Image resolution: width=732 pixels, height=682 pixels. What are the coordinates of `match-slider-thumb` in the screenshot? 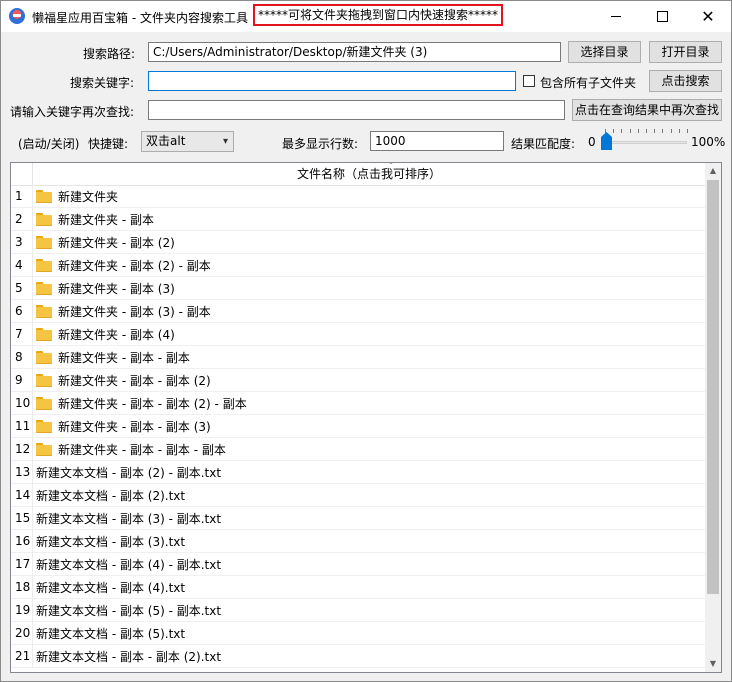 It's located at (606, 141).